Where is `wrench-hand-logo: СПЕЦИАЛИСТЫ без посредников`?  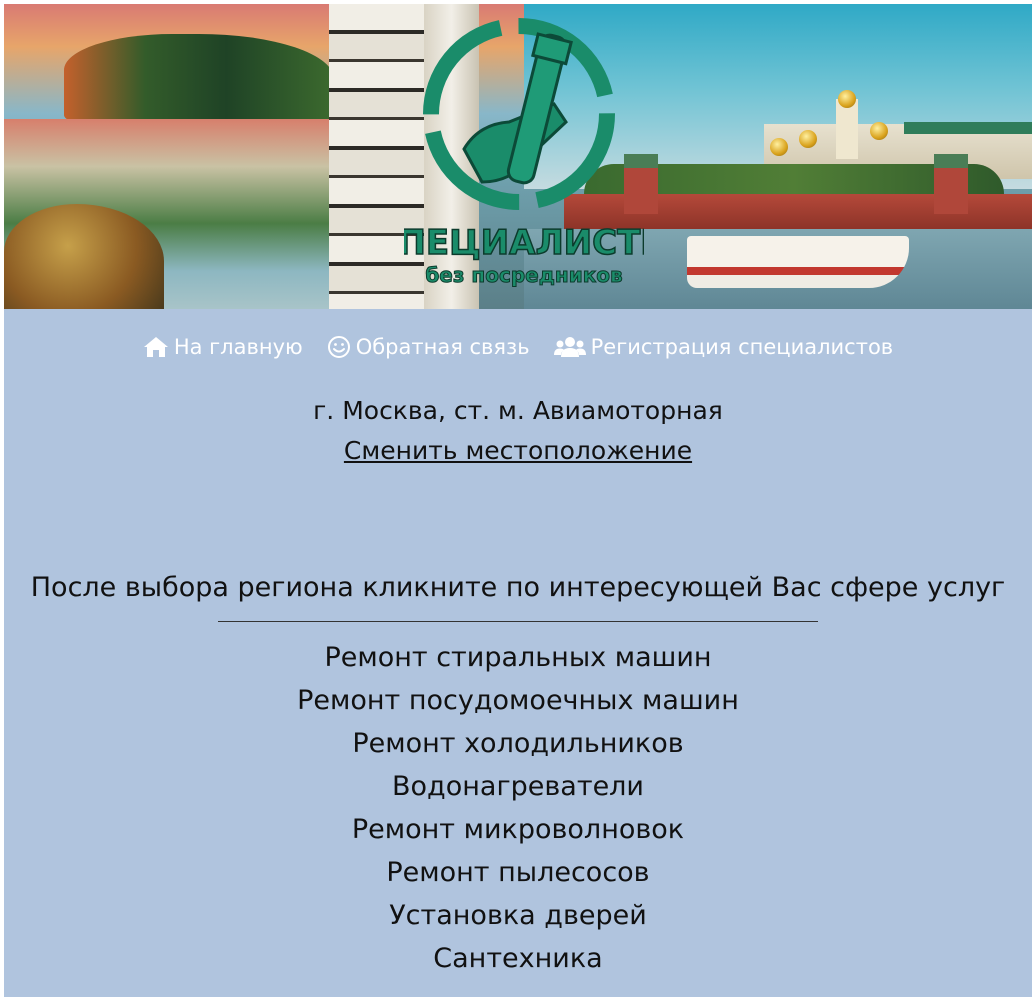
wrench-hand-logo: СПЕЦИАЛИСТЫ без посредников is located at coordinates (524, 153).